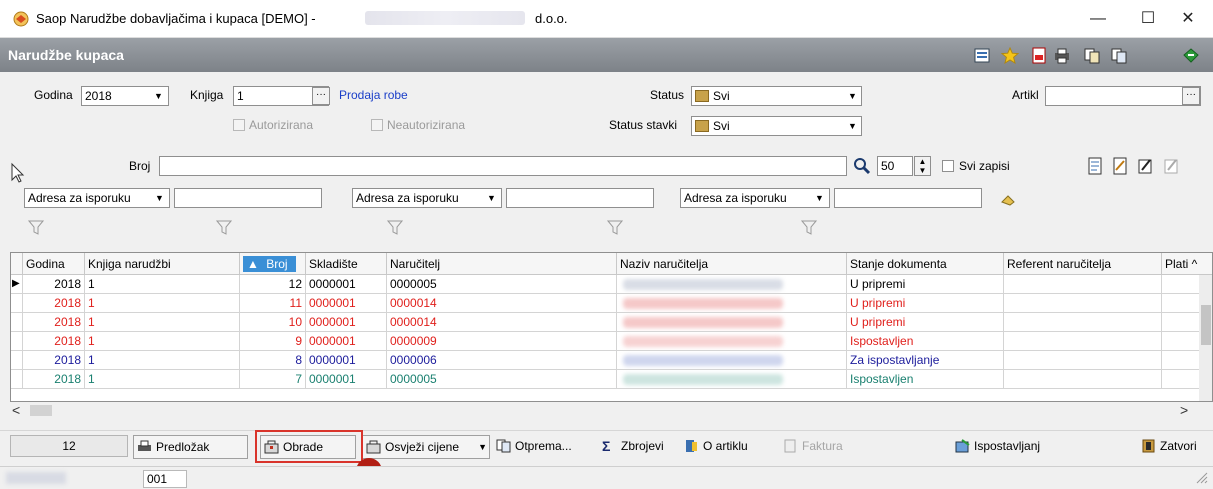  Describe the element at coordinates (1098, 19) in the screenshot. I see `minimize-button: —` at that location.